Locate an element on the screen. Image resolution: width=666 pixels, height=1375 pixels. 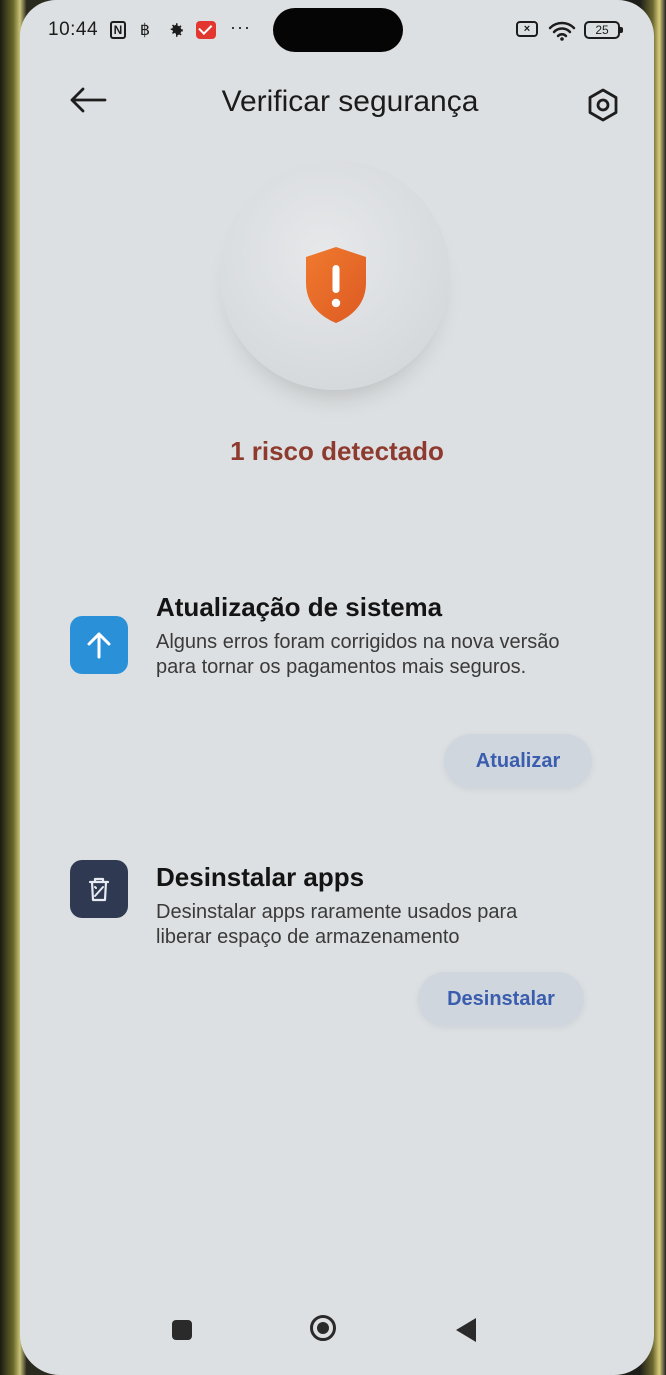
shield-warning-icon is located at coordinates (336, 285).